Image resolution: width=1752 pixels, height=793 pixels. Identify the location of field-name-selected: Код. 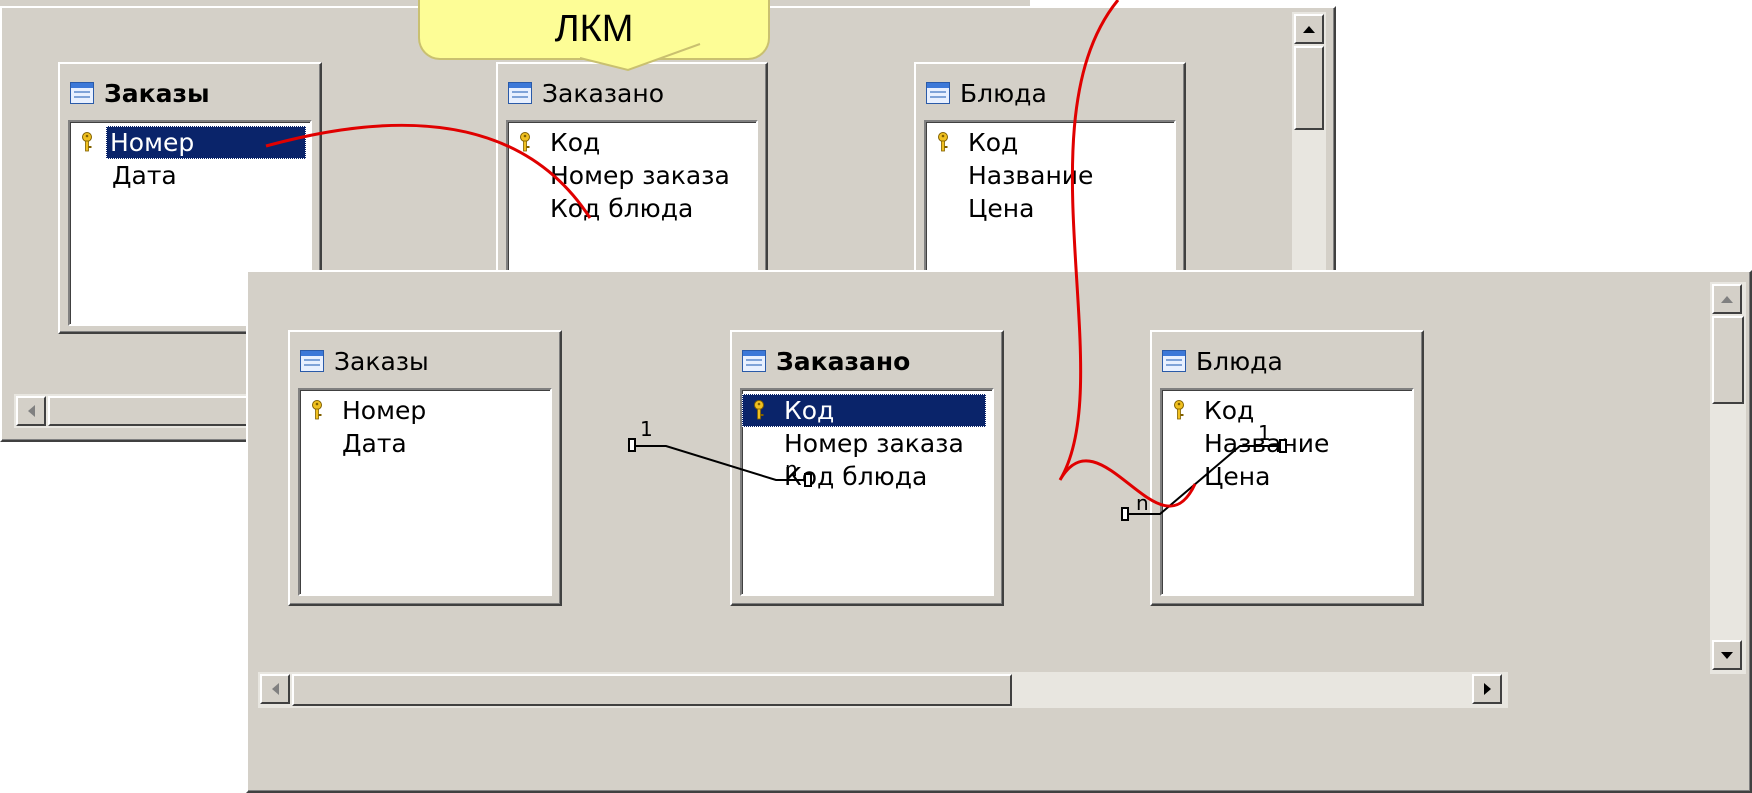
(809, 410).